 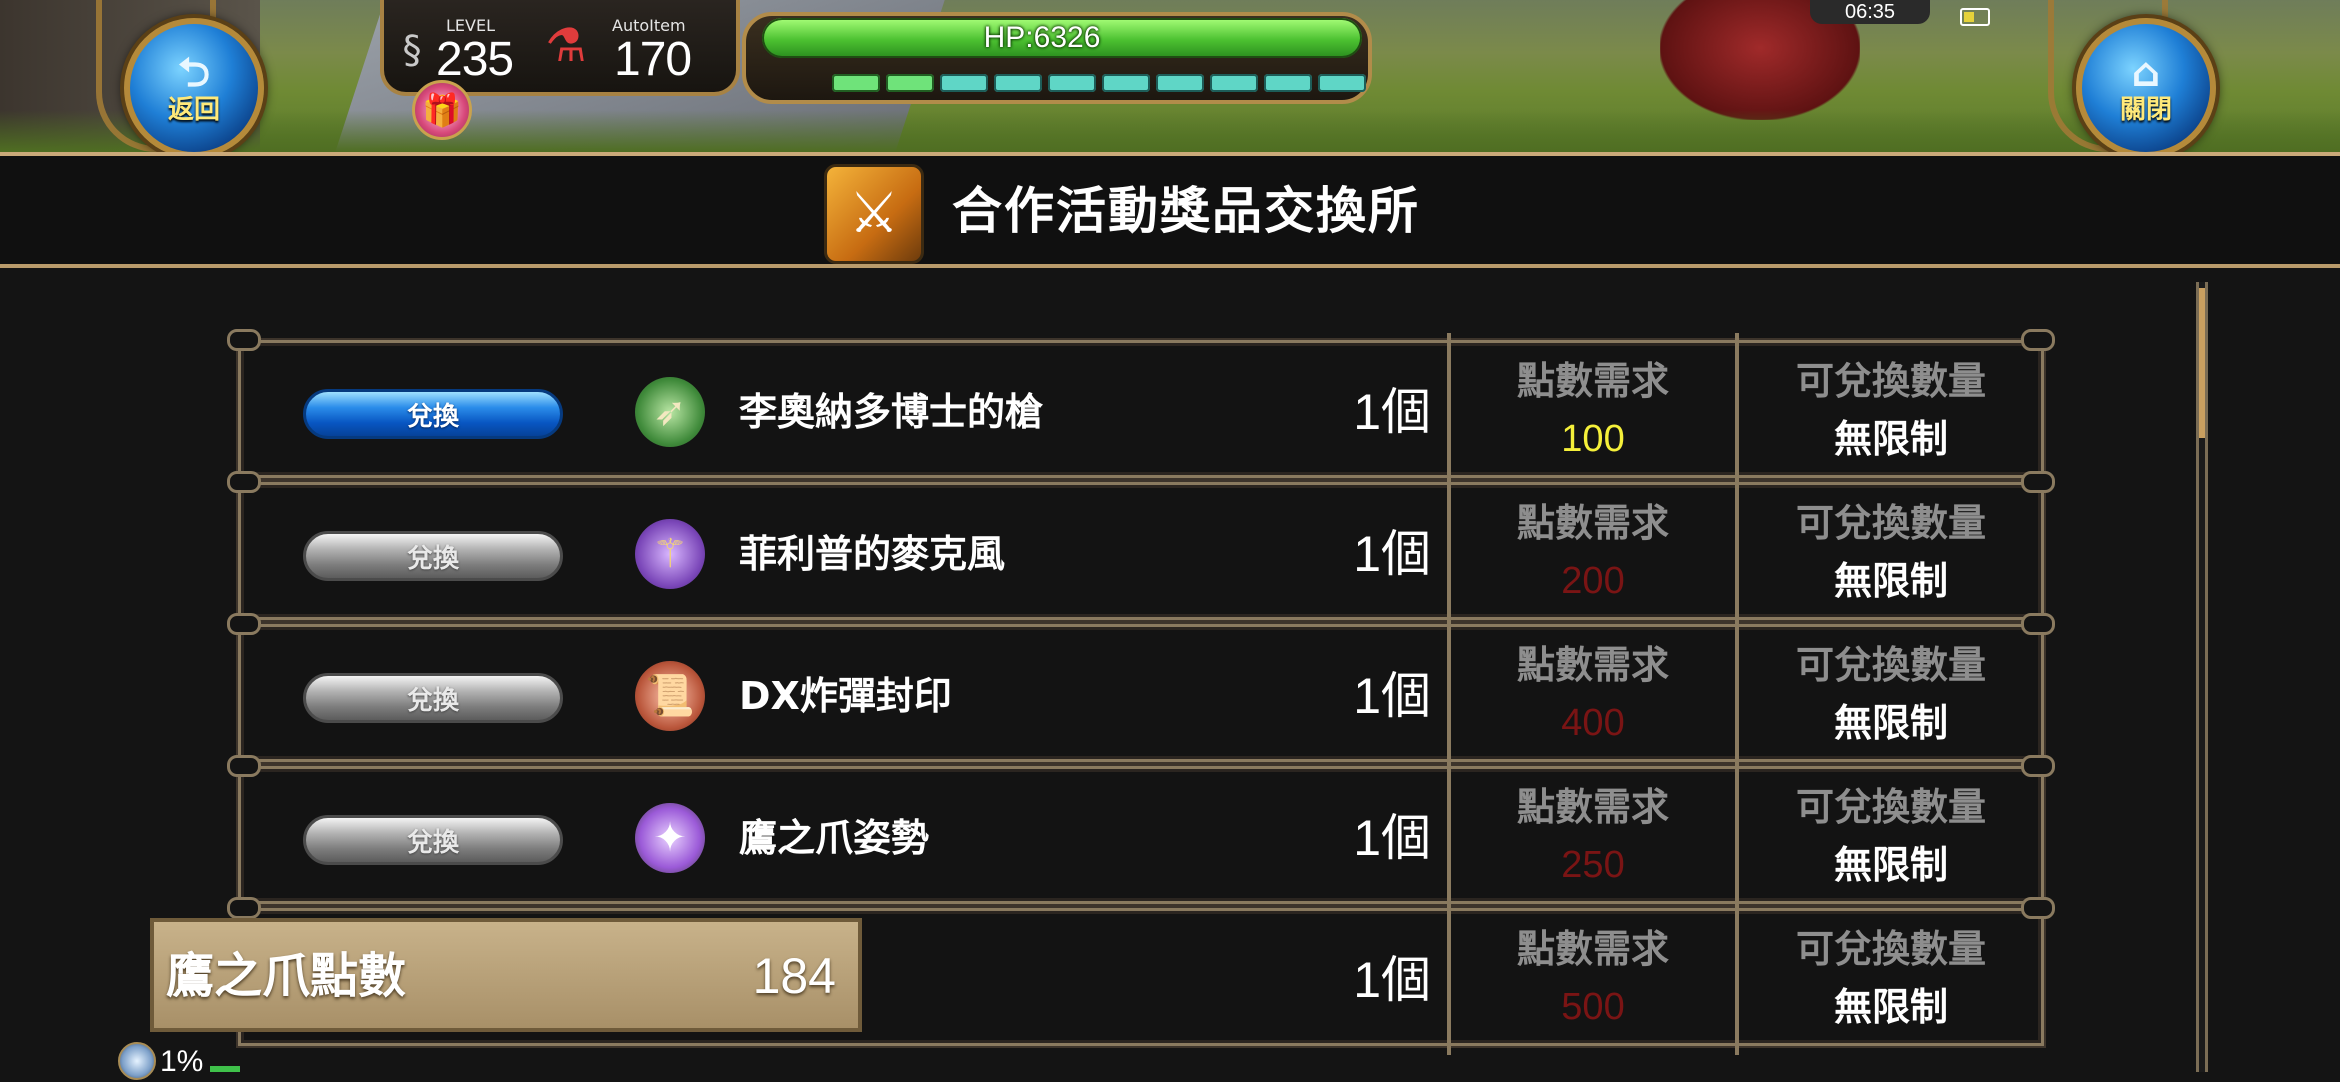 I want to click on points-required-value: 100, so click(x=1593, y=439).